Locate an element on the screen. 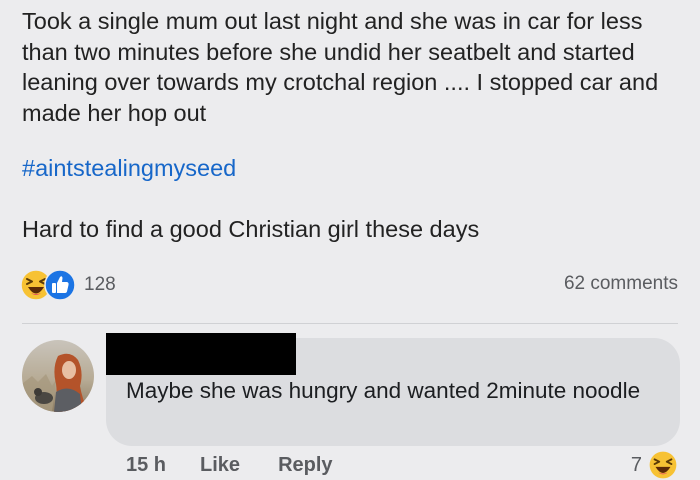  comment-timestamp: 15 h is located at coordinates (146, 465).